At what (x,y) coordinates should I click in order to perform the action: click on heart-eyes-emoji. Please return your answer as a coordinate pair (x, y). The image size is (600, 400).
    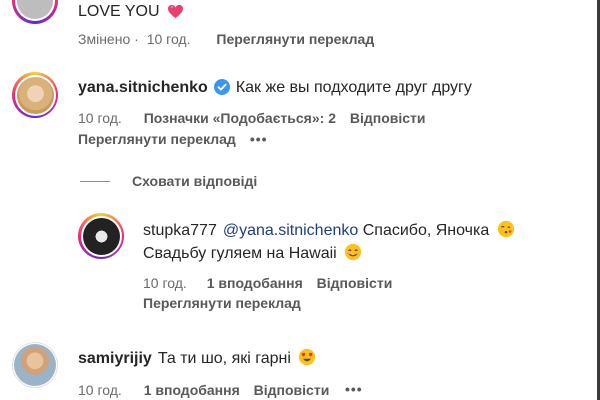
    Looking at the image, I should click on (307, 357).